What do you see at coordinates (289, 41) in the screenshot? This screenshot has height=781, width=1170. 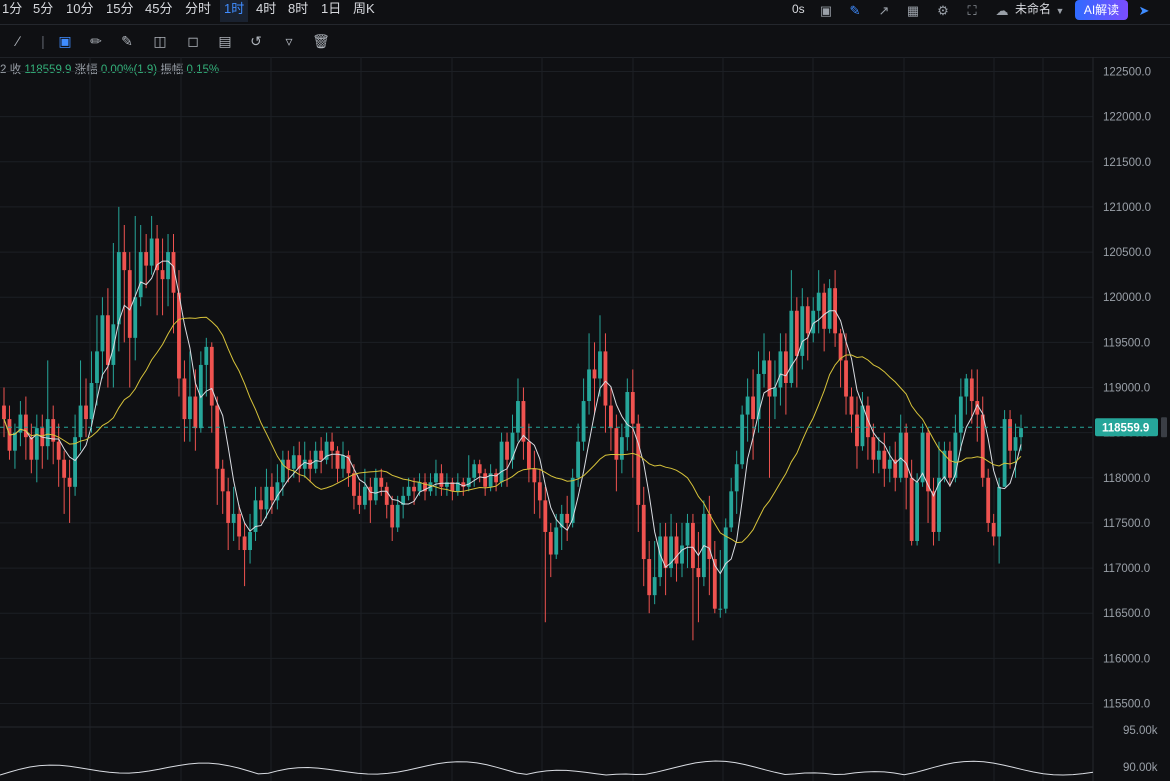 I see `filter-icon: ▿` at bounding box center [289, 41].